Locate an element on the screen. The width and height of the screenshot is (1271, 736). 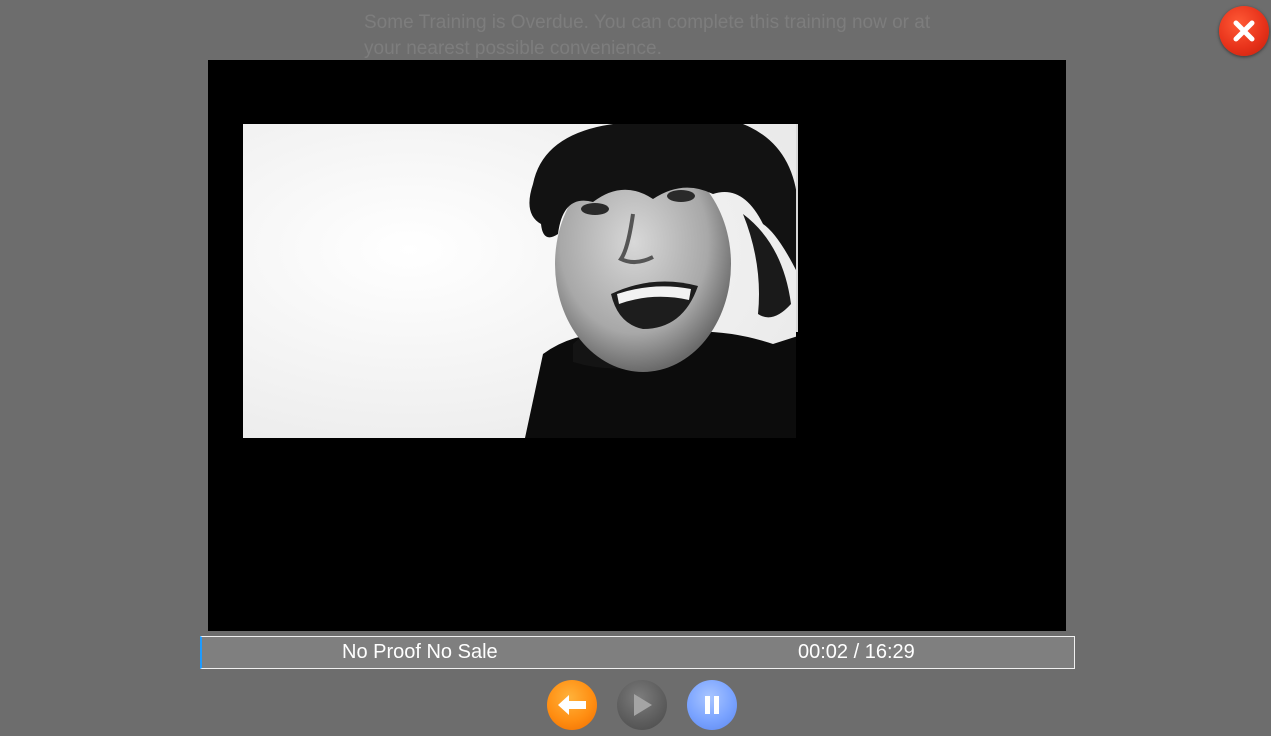
close-icon is located at coordinates (1244, 31).